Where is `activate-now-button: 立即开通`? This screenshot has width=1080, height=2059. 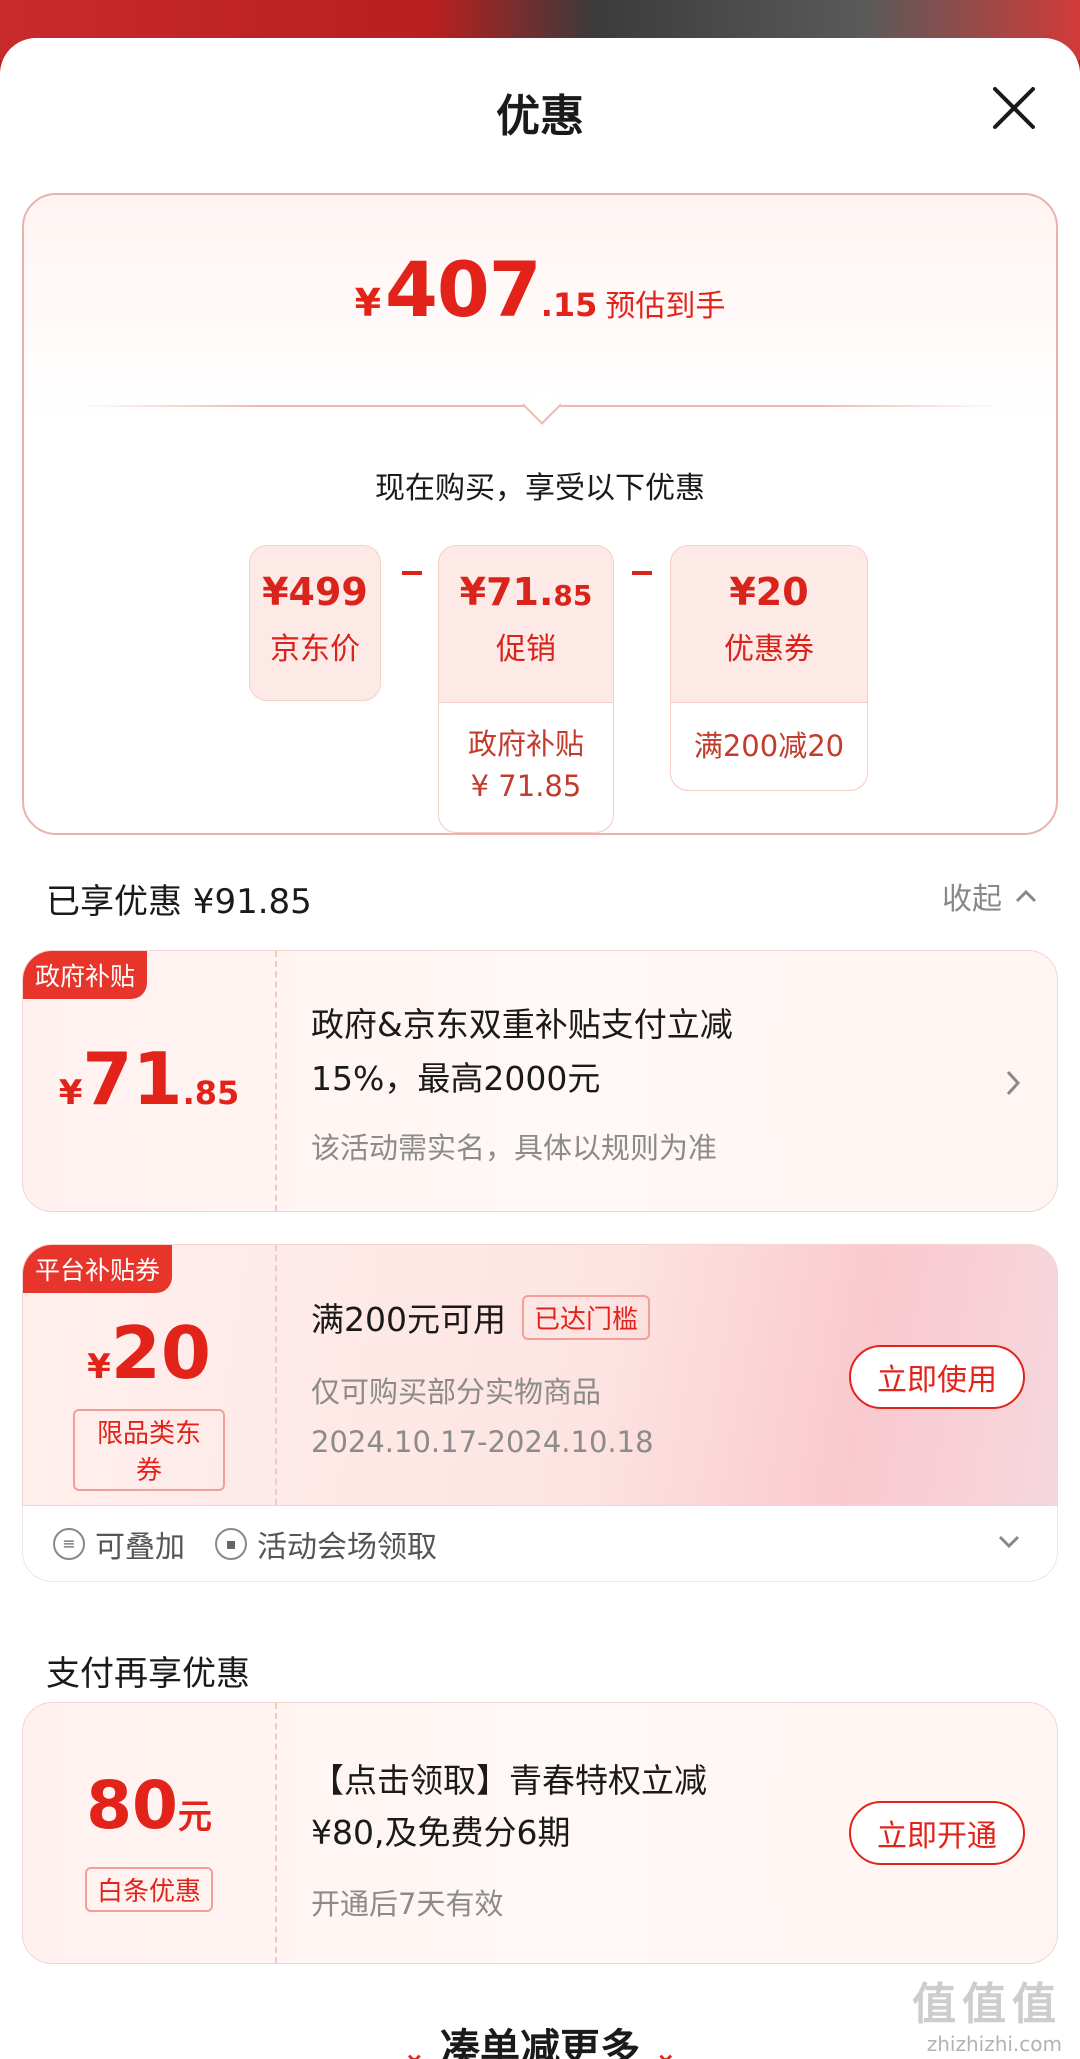 activate-now-button: 立即开通 is located at coordinates (937, 1833).